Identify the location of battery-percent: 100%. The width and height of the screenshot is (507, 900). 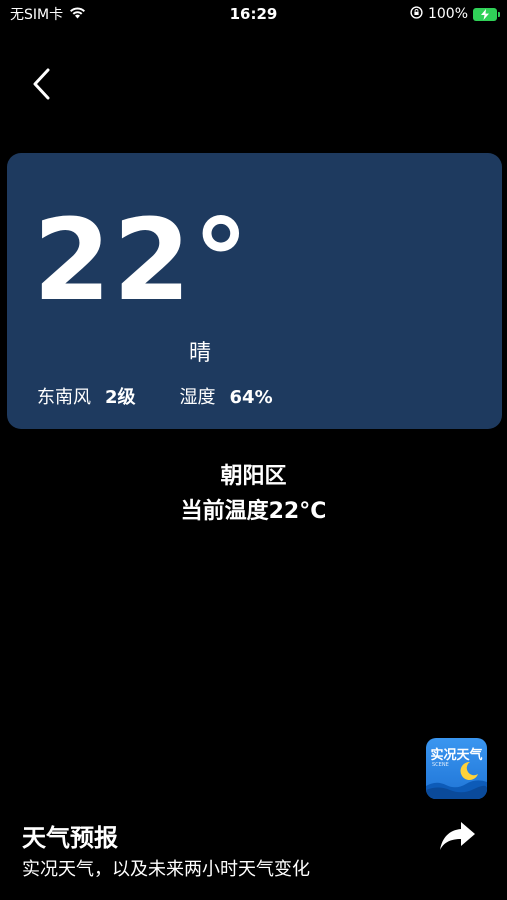
(447, 14).